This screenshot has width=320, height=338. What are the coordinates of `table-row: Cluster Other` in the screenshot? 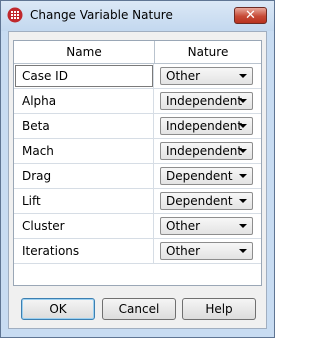 It's located at (137, 226).